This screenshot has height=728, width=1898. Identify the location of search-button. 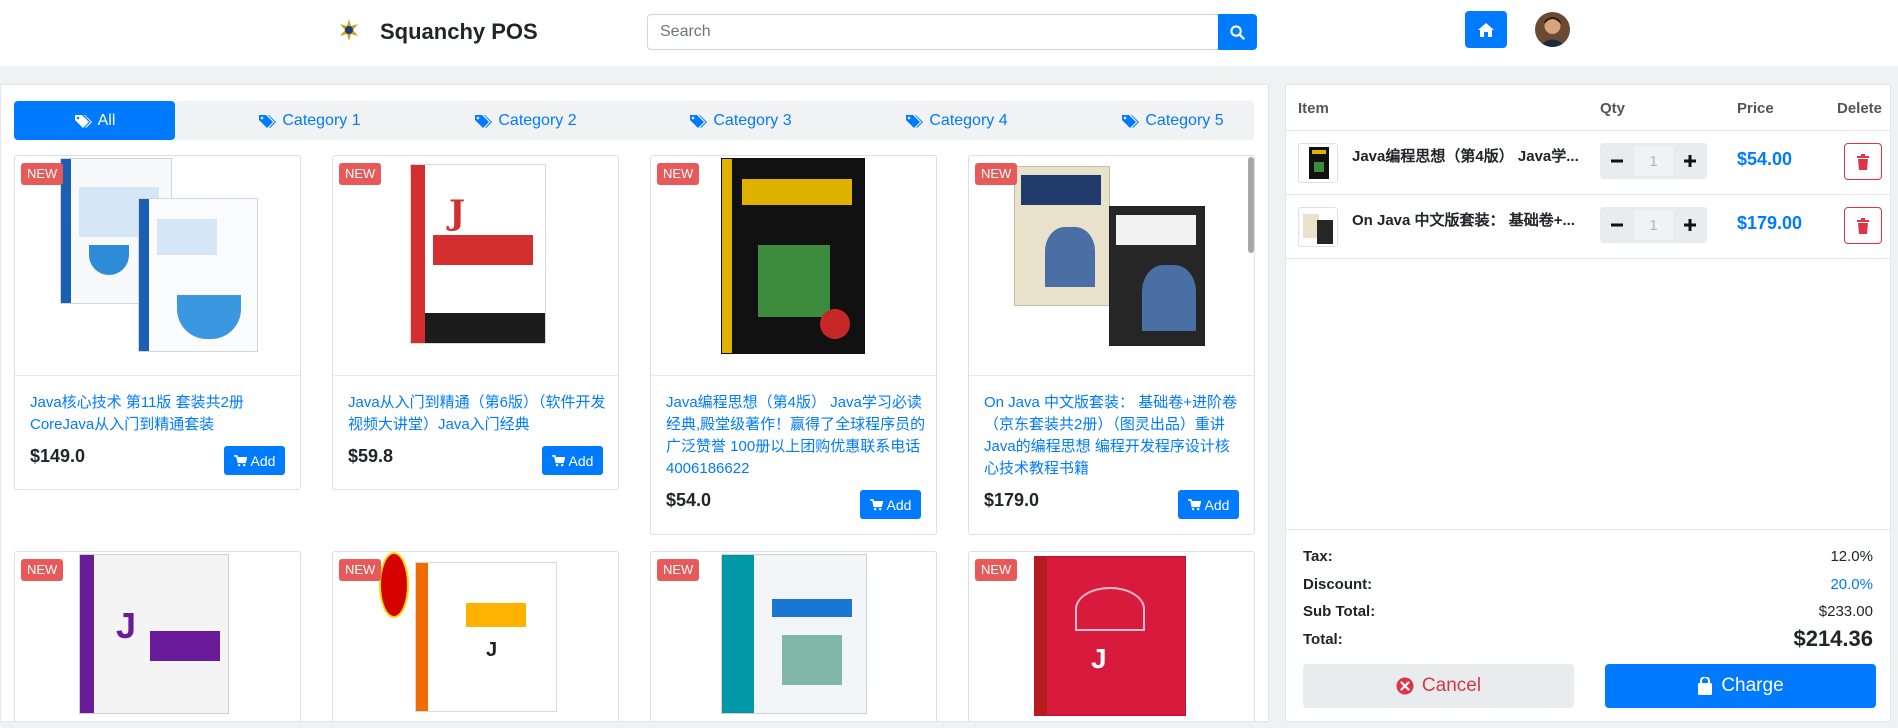
(1237, 32).